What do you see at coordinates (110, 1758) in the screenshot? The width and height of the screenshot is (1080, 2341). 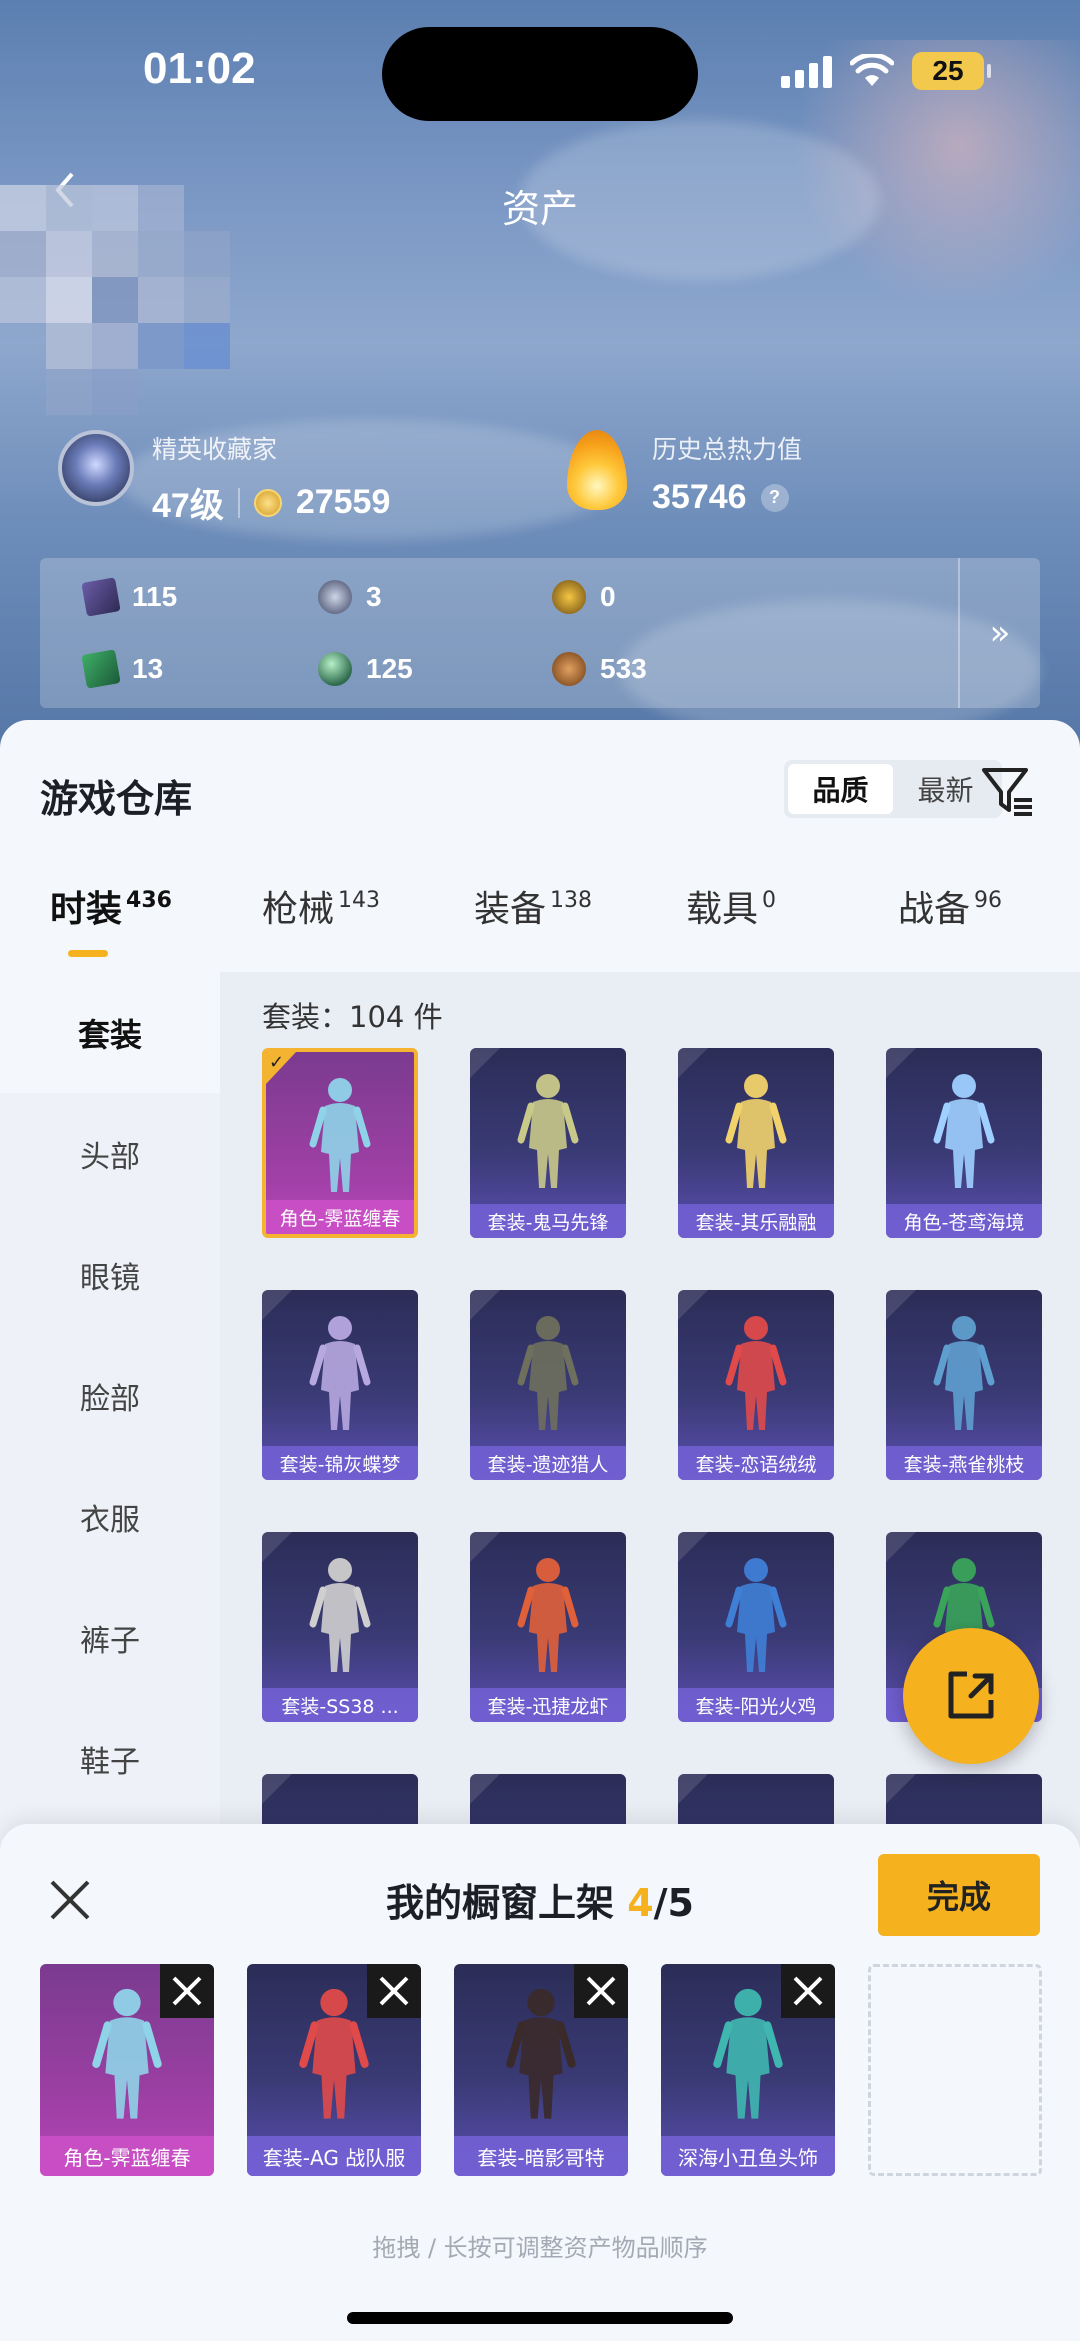 I see `sidebar-item-shoes: 鞋子` at bounding box center [110, 1758].